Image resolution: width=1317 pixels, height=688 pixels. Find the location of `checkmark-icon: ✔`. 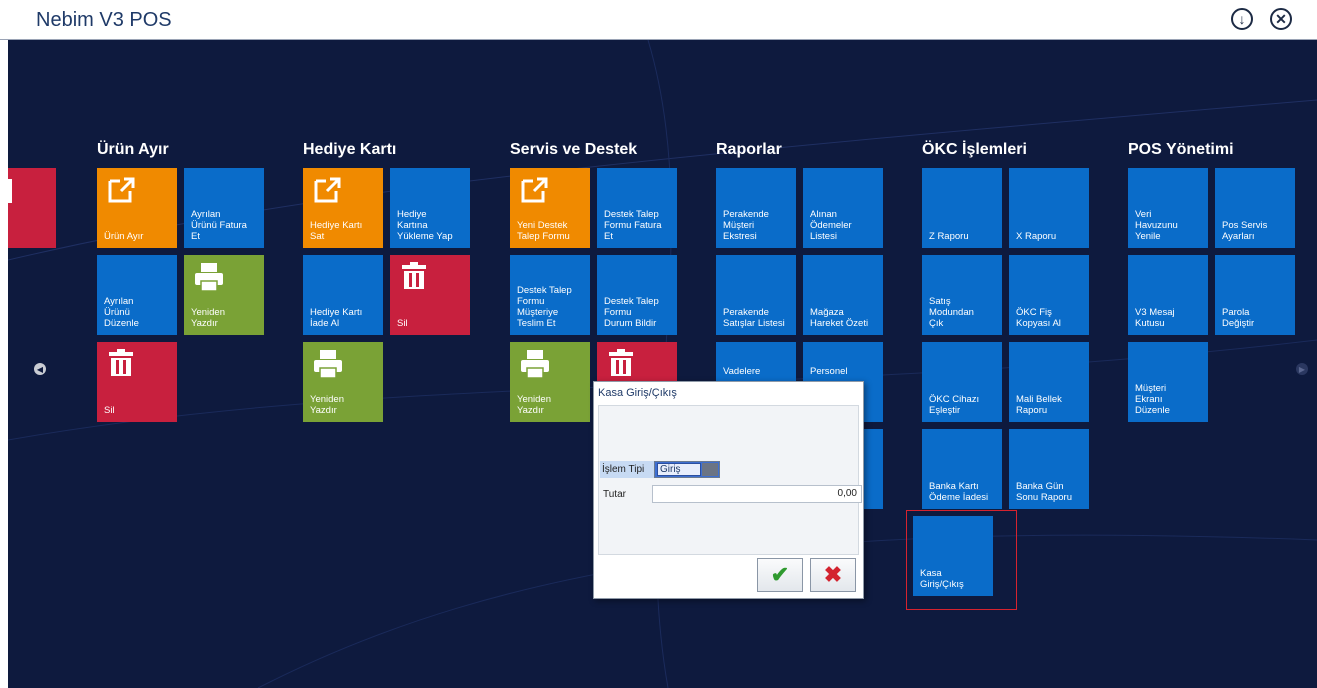

checkmark-icon: ✔ is located at coordinates (780, 574).